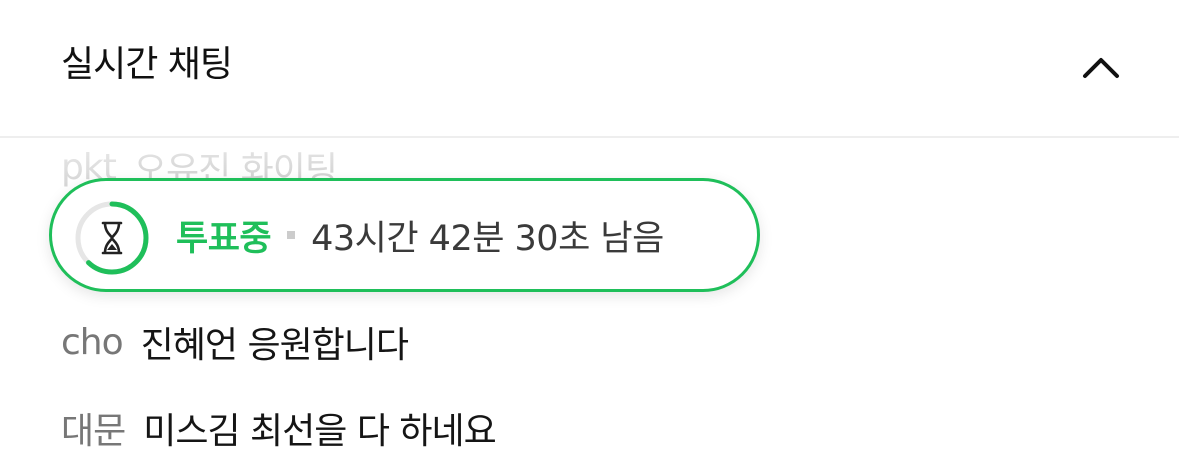  I want to click on vote-text: 투표중 43시간 42분 30초 남음, so click(420, 235).